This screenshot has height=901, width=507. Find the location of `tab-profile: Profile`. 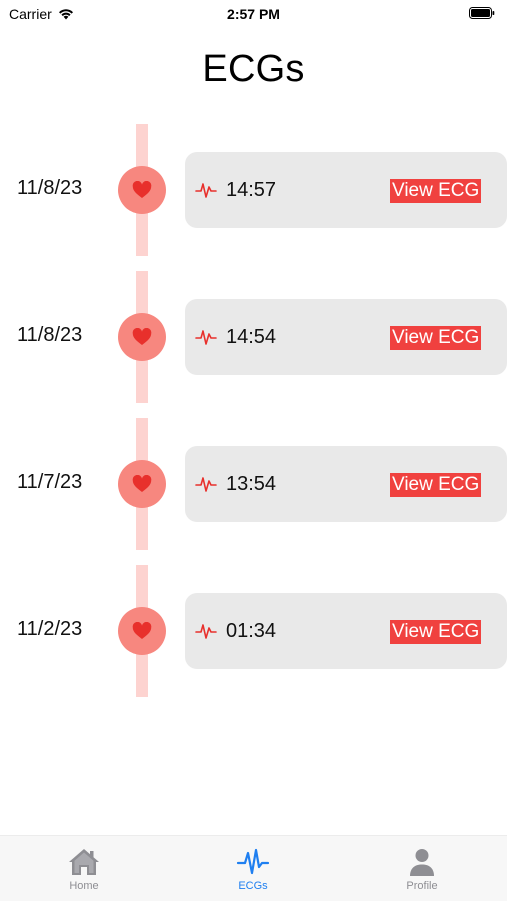

tab-profile: Profile is located at coordinates (422, 869).